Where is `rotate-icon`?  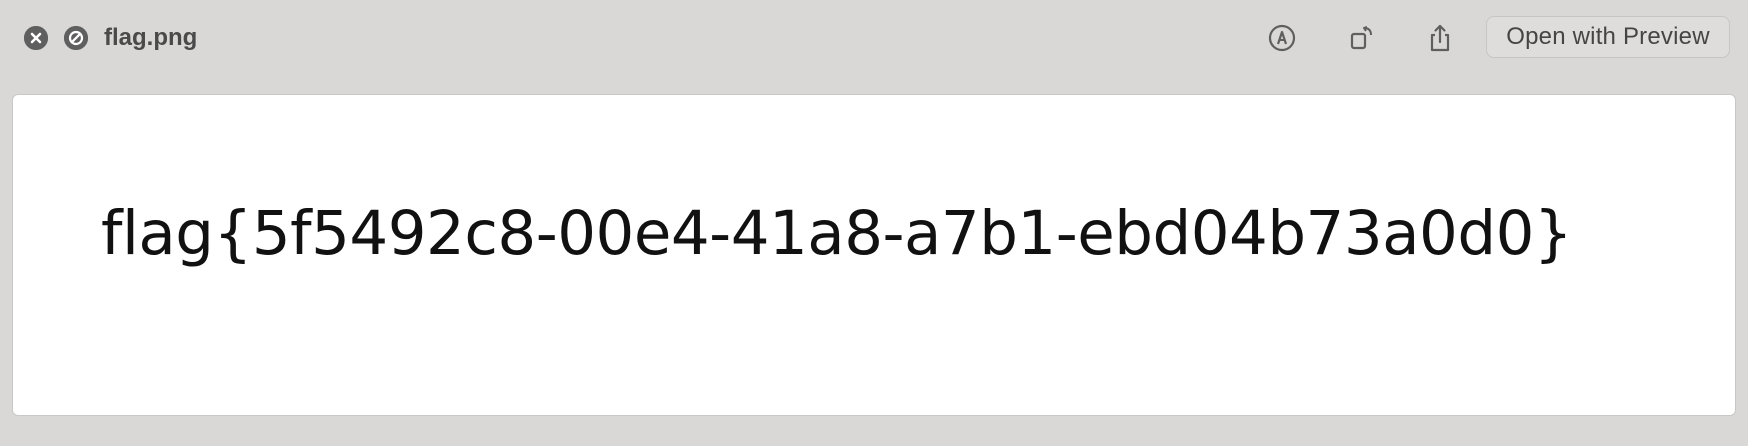 rotate-icon is located at coordinates (1361, 38).